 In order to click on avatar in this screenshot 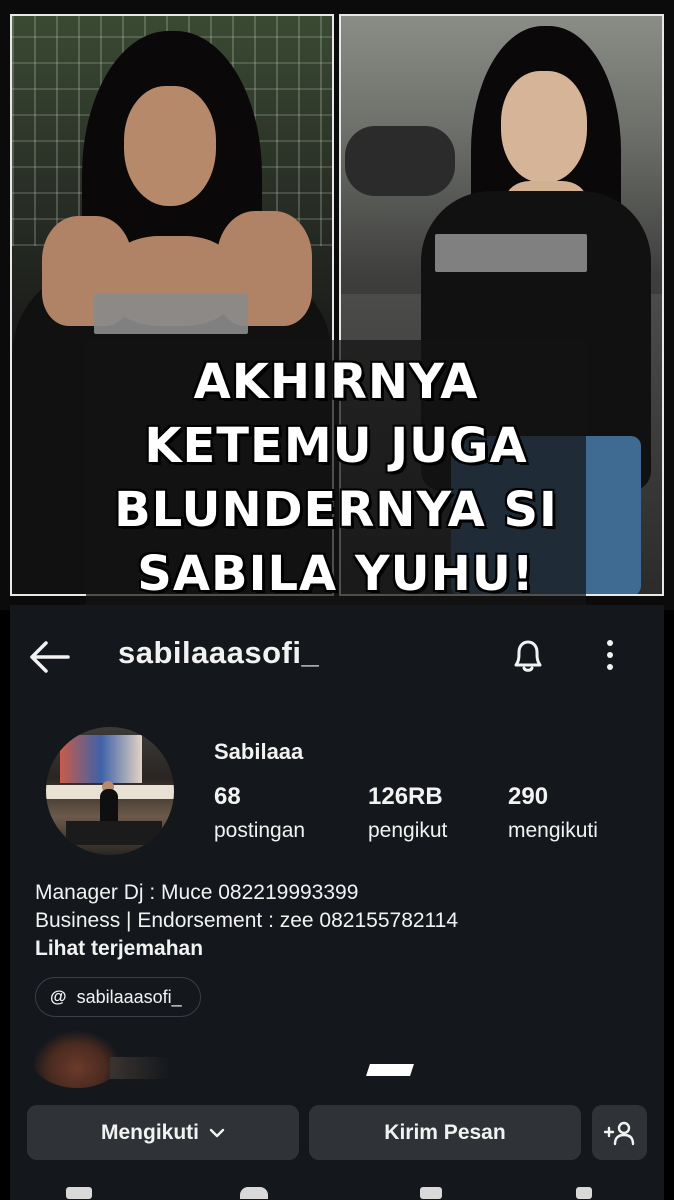, I will do `click(110, 791)`.